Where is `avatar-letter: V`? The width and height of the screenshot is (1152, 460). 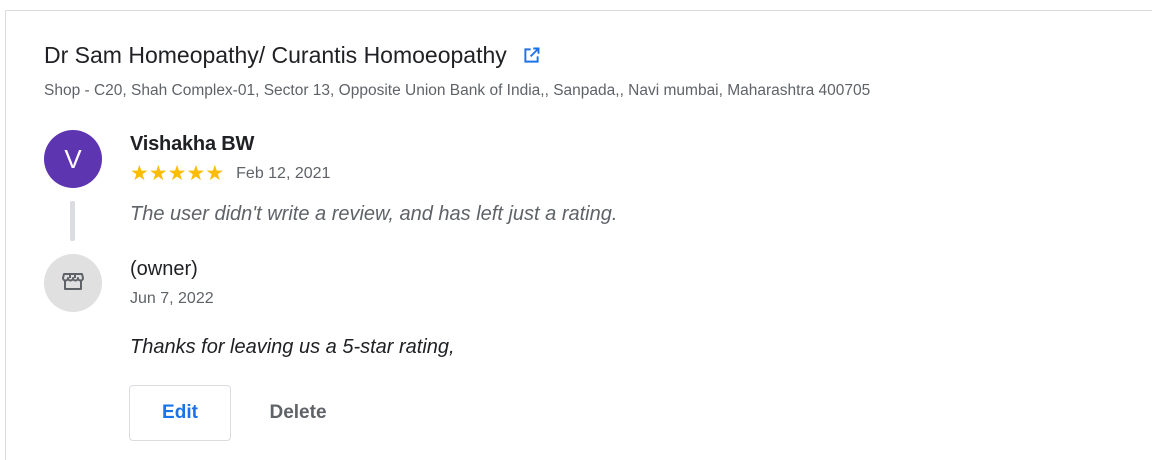
avatar-letter: V is located at coordinates (73, 158).